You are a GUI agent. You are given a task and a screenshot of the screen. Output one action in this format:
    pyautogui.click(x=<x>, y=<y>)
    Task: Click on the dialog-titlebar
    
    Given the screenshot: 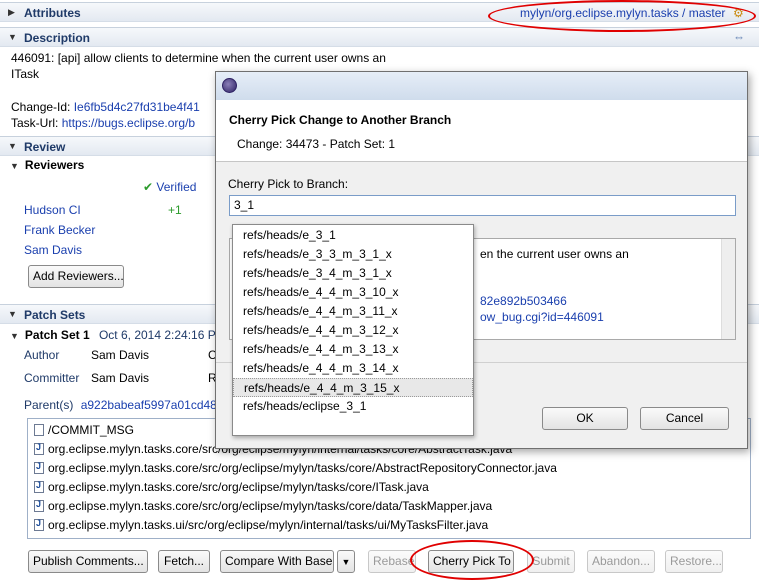 What is the action you would take?
    pyautogui.click(x=481, y=86)
    